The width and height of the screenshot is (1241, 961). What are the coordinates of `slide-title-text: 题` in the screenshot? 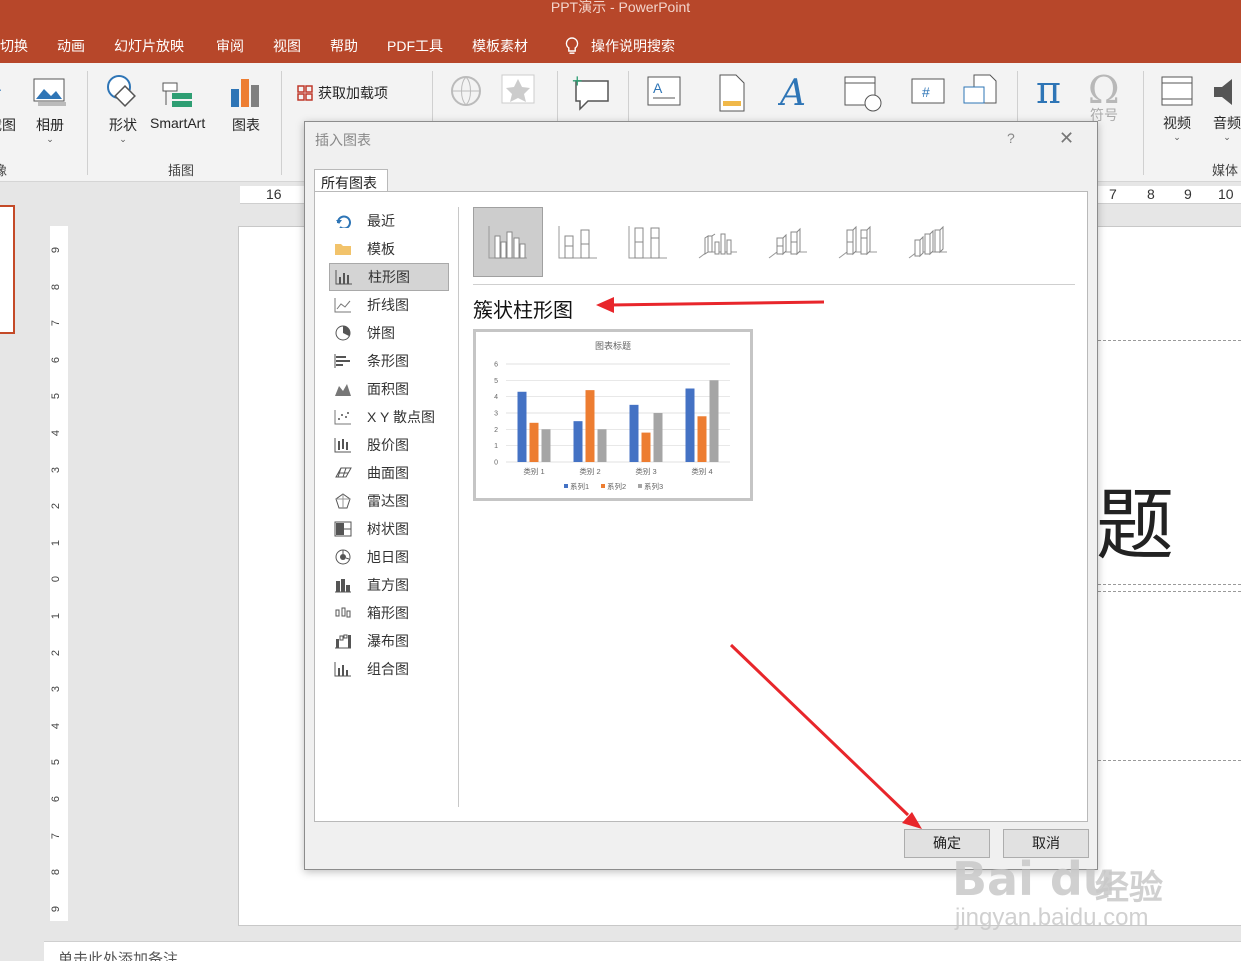 It's located at (1135, 526).